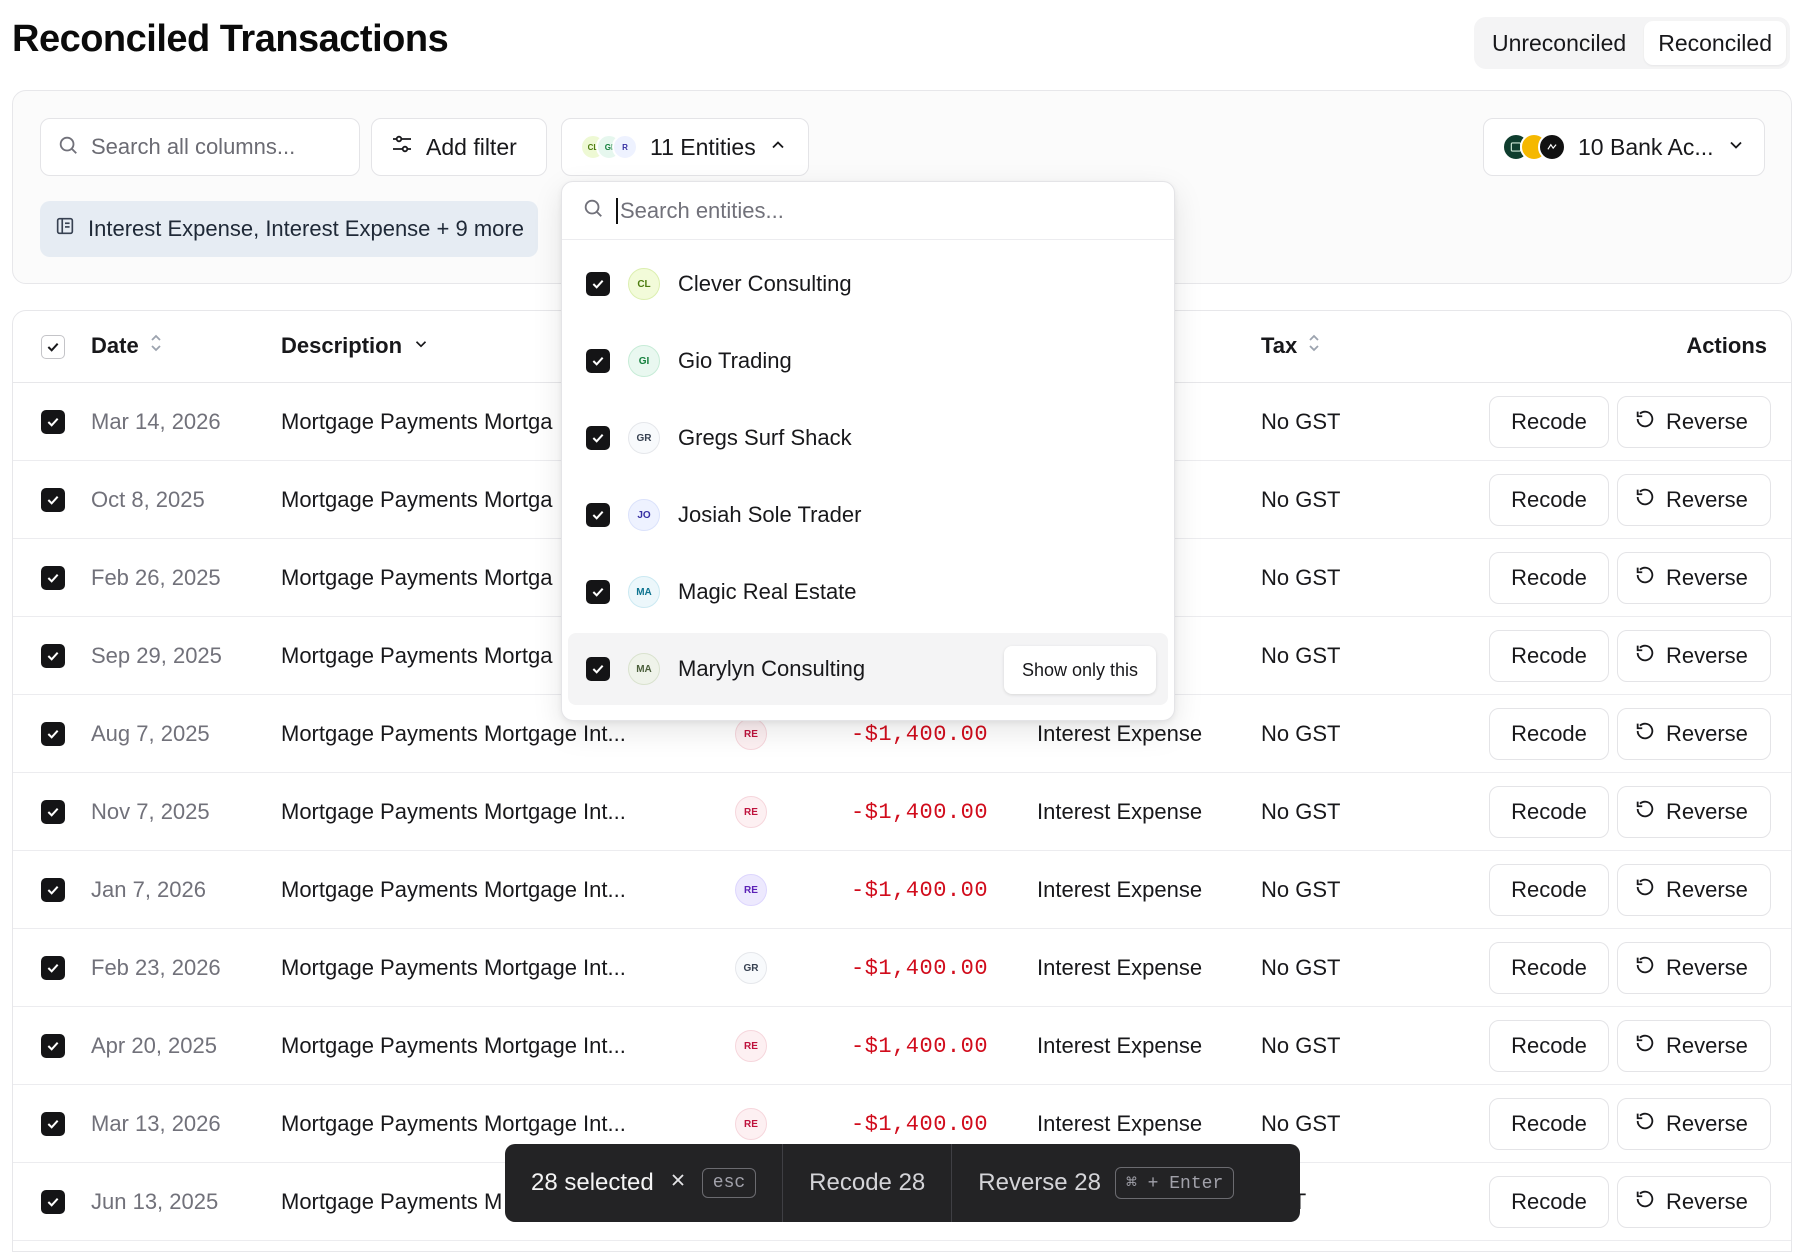 This screenshot has width=1808, height=1252. I want to click on entity-option: MA Magic Real Estate, so click(868, 592).